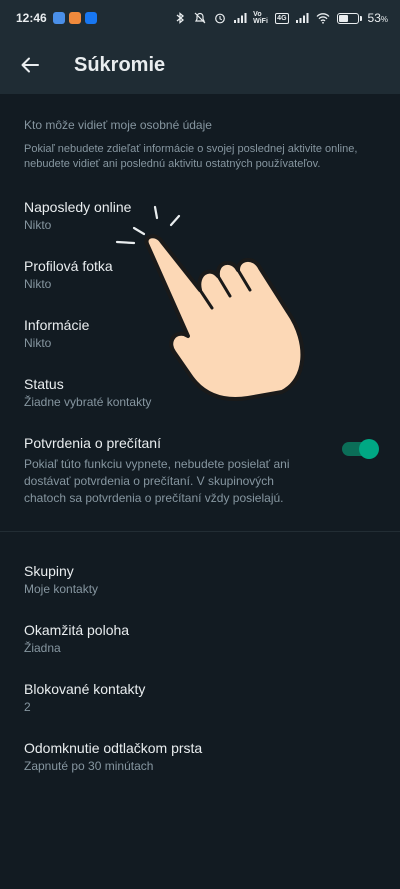  Describe the element at coordinates (282, 18) in the screenshot. I see `network-type-label: 4G` at that location.